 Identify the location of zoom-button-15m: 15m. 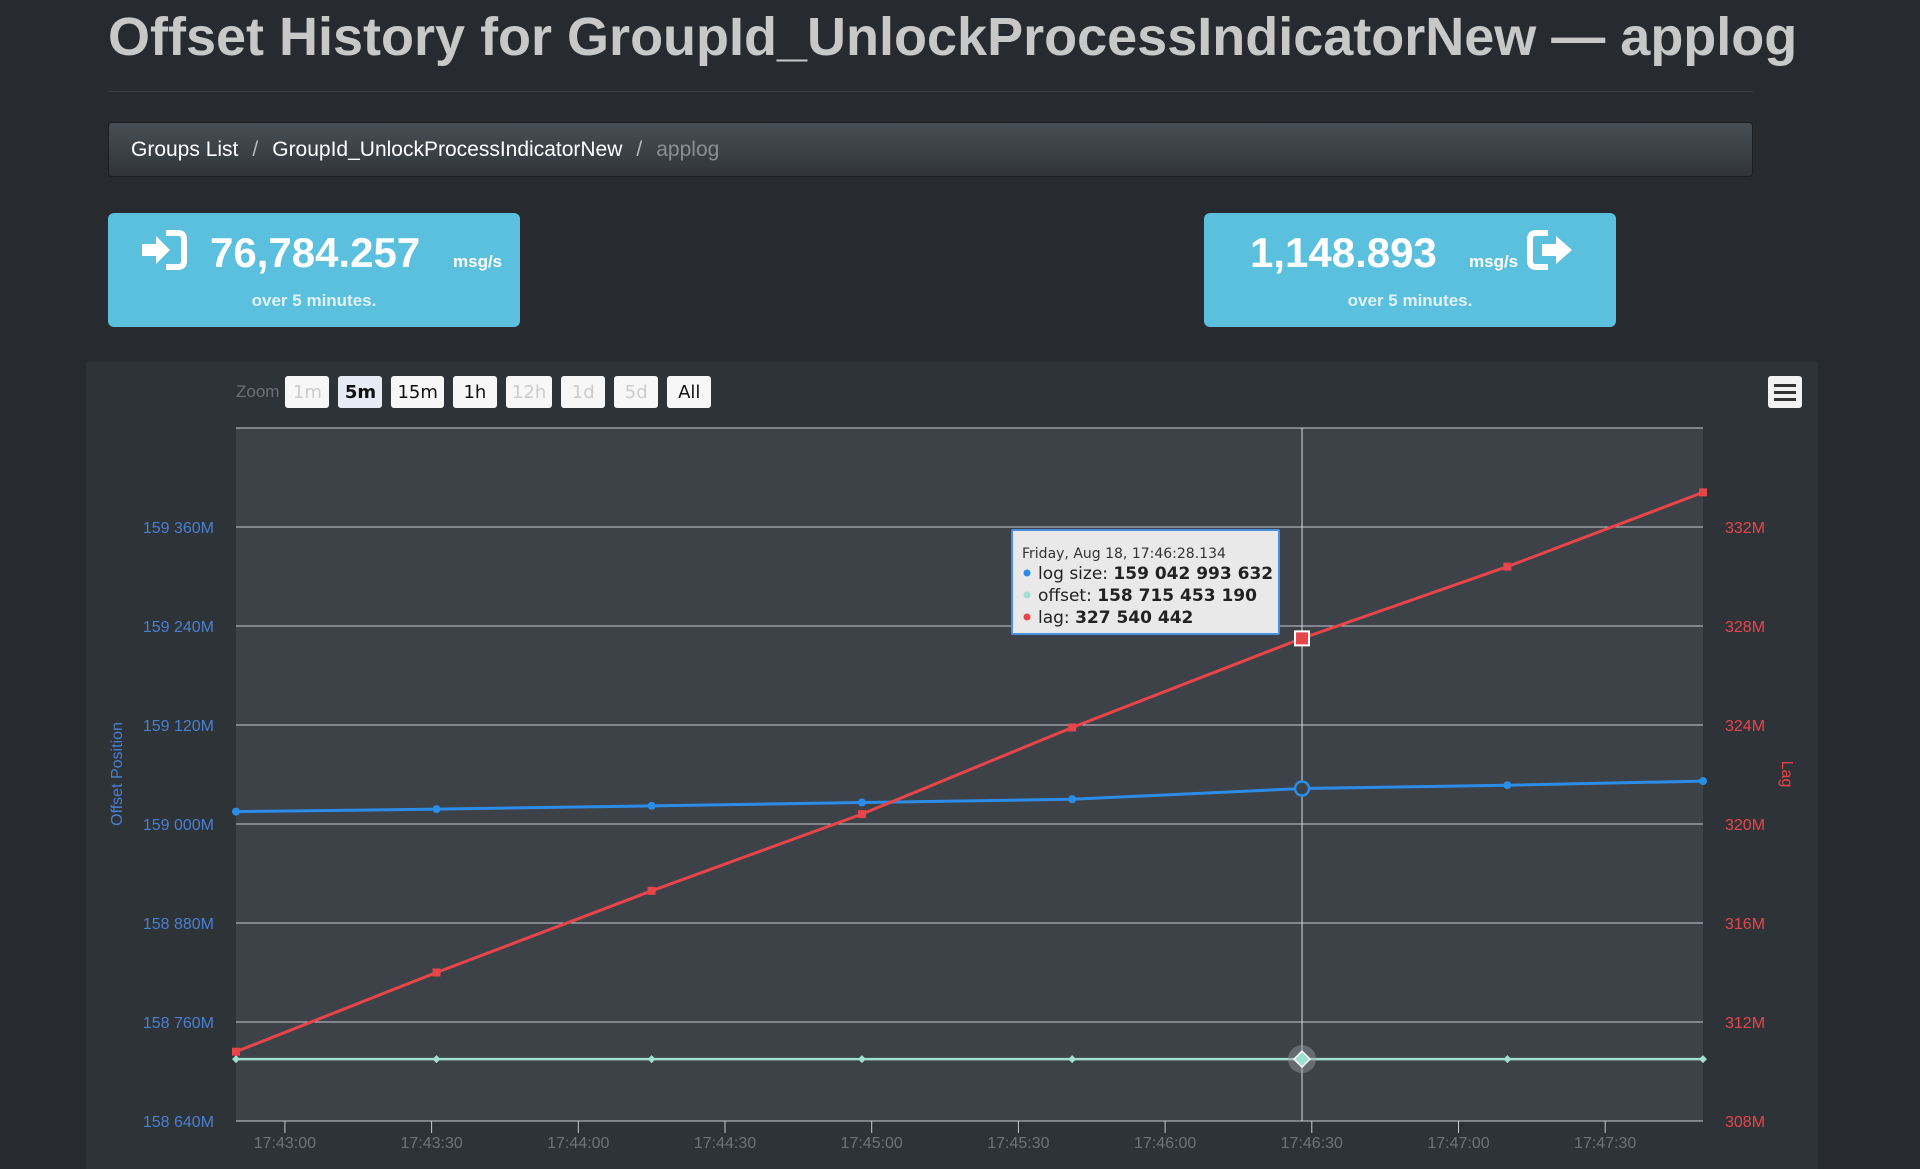
(417, 392).